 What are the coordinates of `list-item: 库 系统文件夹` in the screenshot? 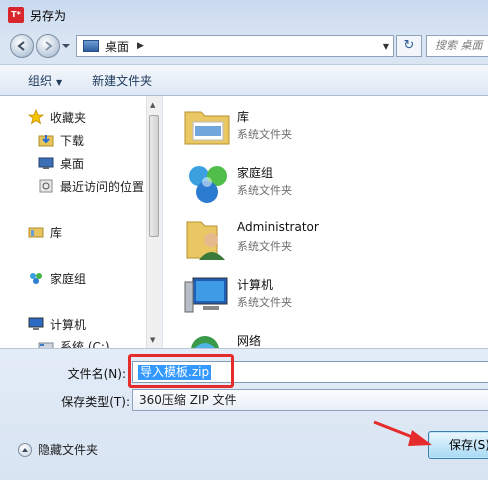 It's located at (333, 130).